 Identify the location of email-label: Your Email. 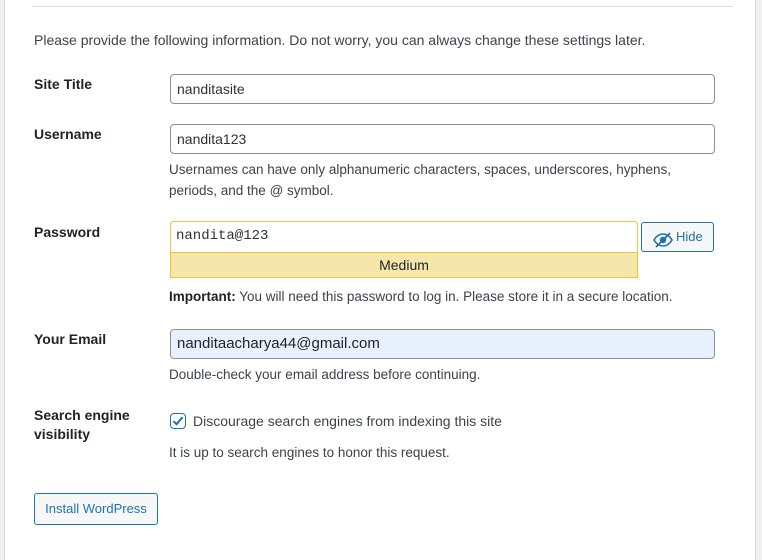
(70, 339).